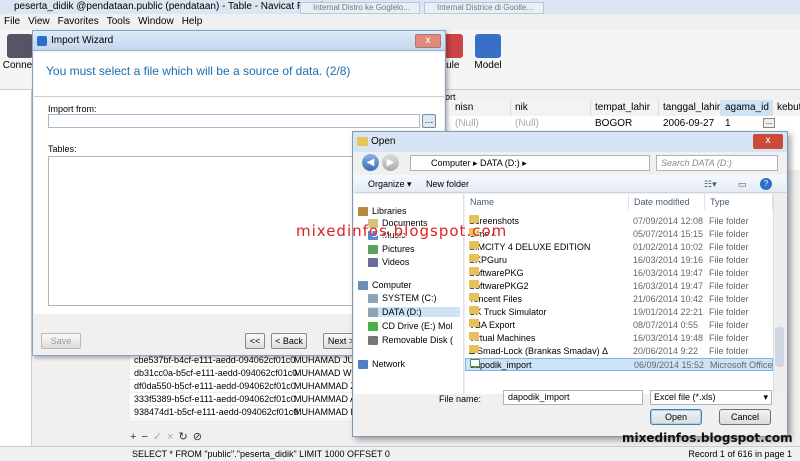  Describe the element at coordinates (766, 184) in the screenshot. I see `help-icon: ?` at that location.